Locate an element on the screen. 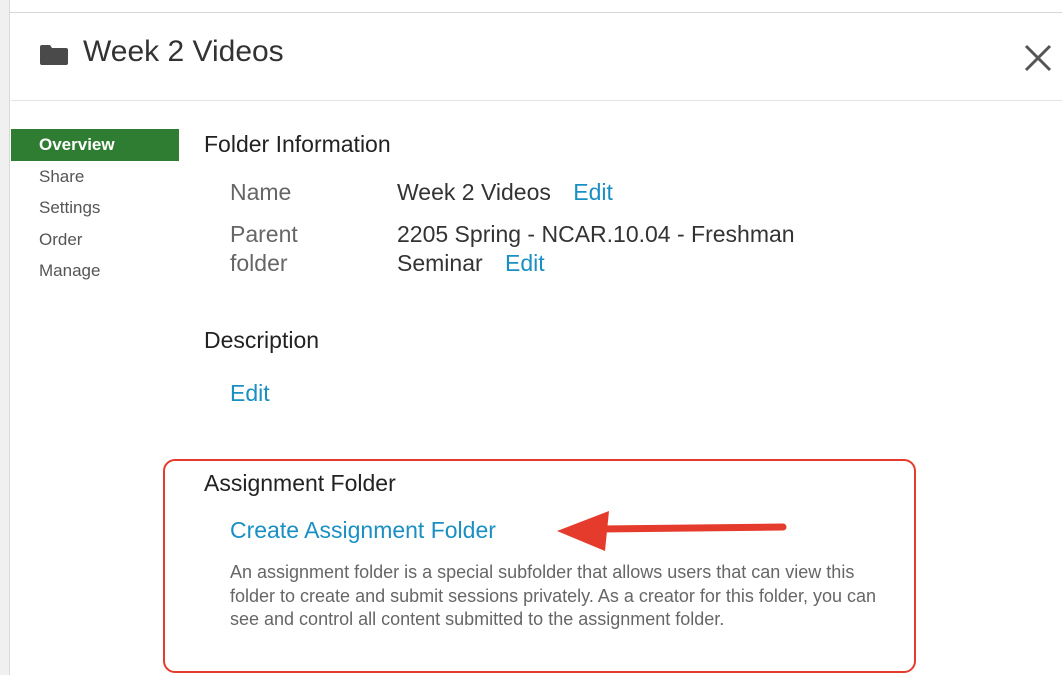 The height and width of the screenshot is (675, 1062). name-label: Name is located at coordinates (261, 192).